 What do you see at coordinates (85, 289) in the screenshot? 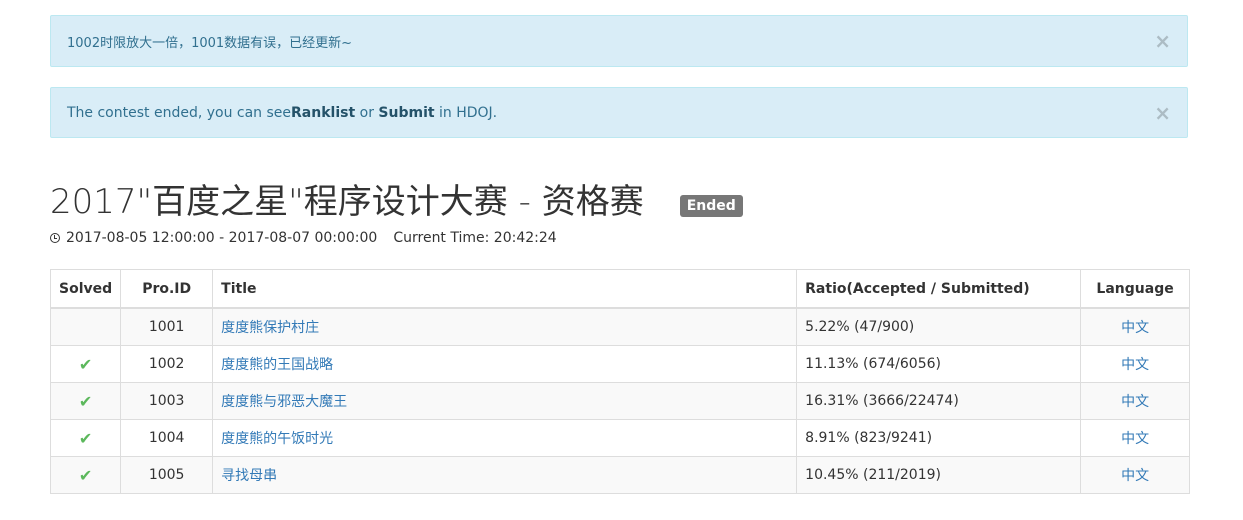
I see `header-solved: Solved` at bounding box center [85, 289].